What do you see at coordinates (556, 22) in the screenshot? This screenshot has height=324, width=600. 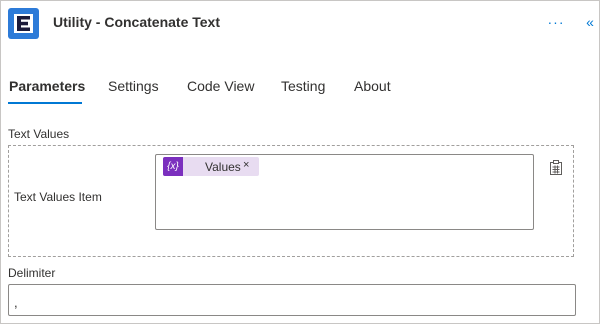 I see `more-options-icon: ···` at bounding box center [556, 22].